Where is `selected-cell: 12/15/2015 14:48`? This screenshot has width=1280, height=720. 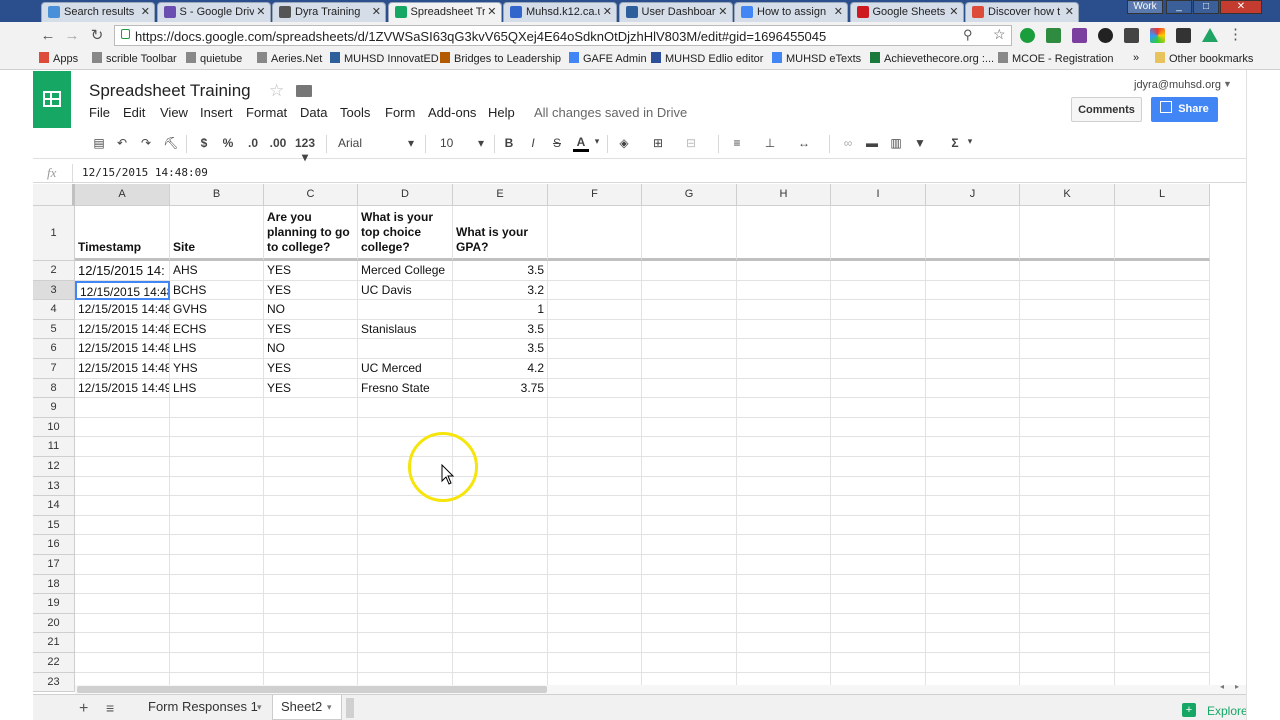
selected-cell: 12/15/2015 14:48 is located at coordinates (122, 290).